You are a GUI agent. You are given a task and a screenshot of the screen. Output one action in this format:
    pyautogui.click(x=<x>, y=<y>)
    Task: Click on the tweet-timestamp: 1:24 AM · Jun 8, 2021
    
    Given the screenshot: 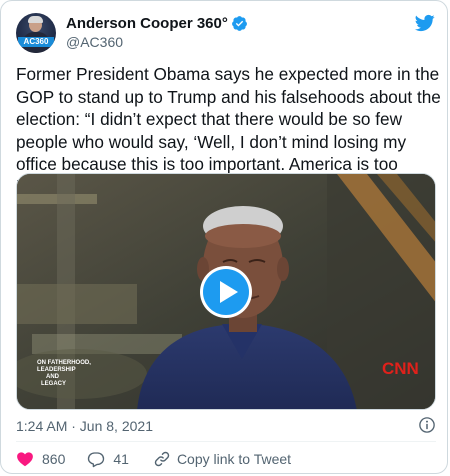 What is the action you would take?
    pyautogui.click(x=84, y=426)
    